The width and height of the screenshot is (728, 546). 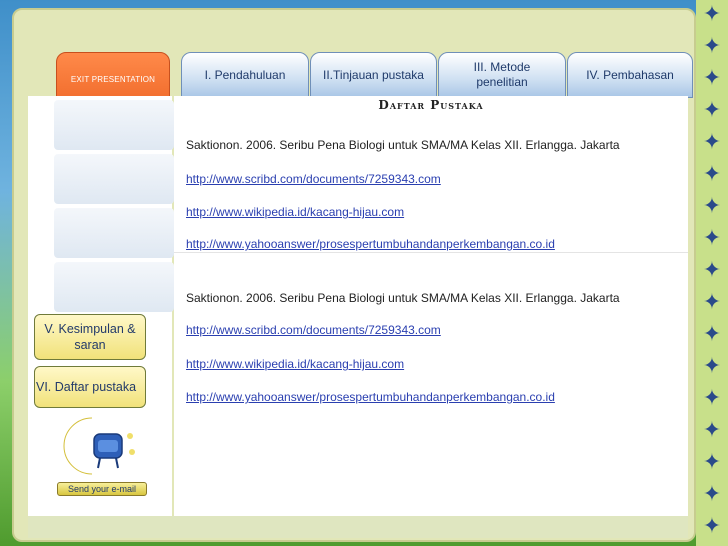 I want to click on tab-pembahasan: IV. Pembahasan, so click(x=630, y=75).